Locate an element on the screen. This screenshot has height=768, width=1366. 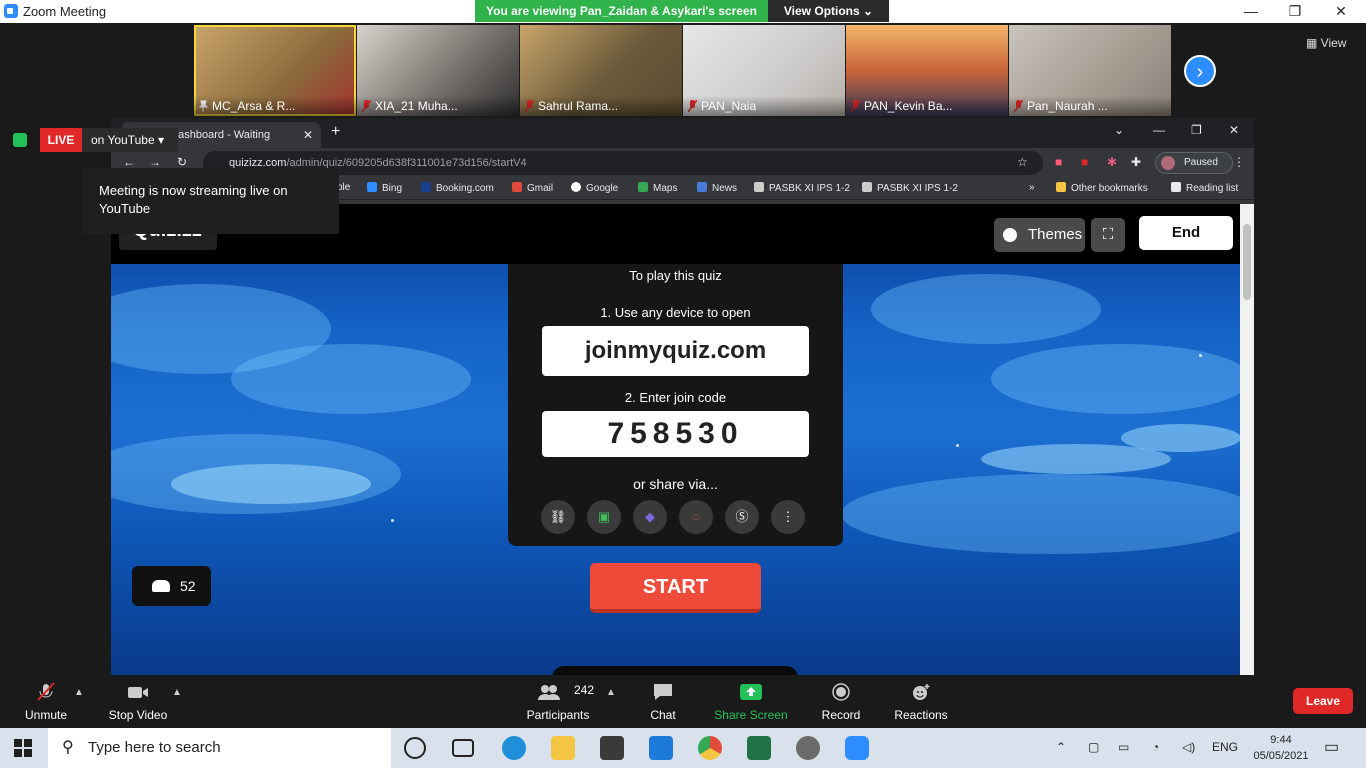
more-share-options-icon: ⋮ is located at coordinates (788, 517).